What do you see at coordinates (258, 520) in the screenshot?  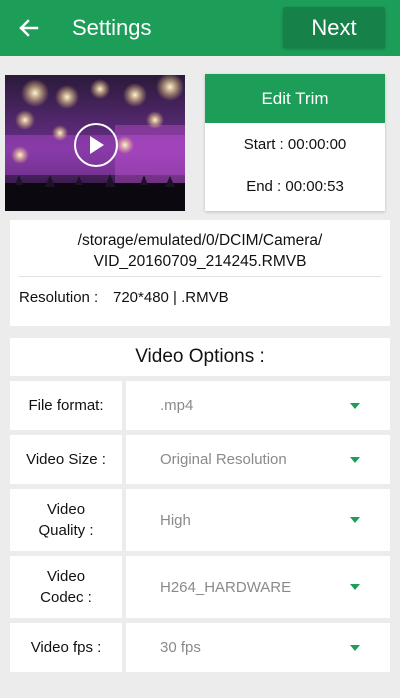 I see `video-quality-dropdown: High` at bounding box center [258, 520].